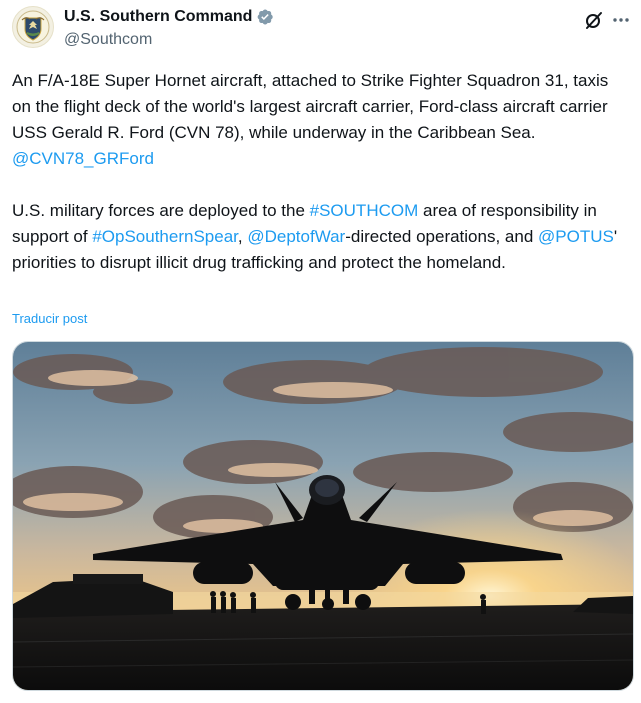 This screenshot has width=641, height=703. Describe the element at coordinates (165, 236) in the screenshot. I see `hashtag-link-opsouthernspear: #OpSouthernSpear` at that location.